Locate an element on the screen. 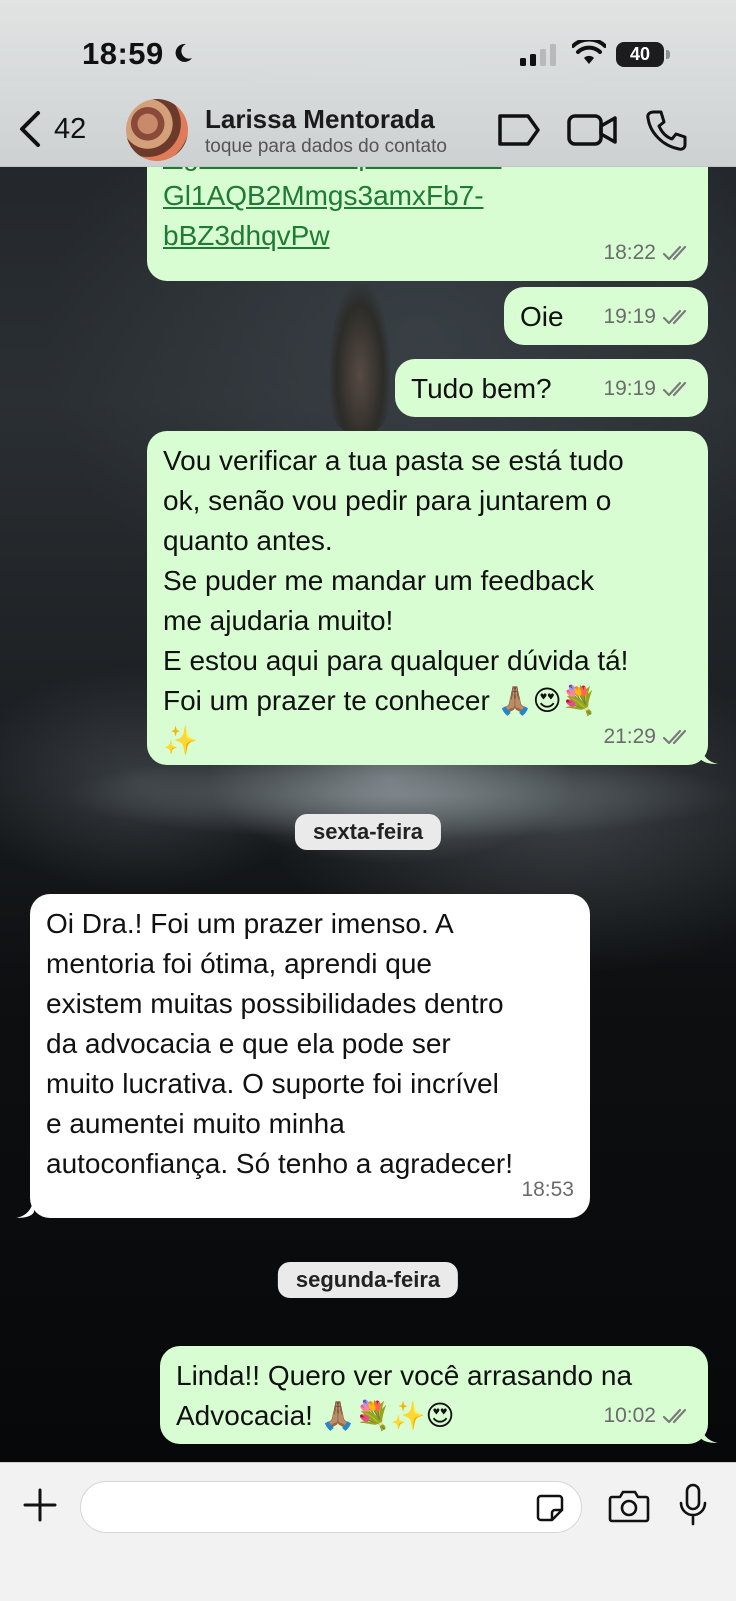 This screenshot has height=1601, width=736. message-meta: 21:29 is located at coordinates (647, 737).